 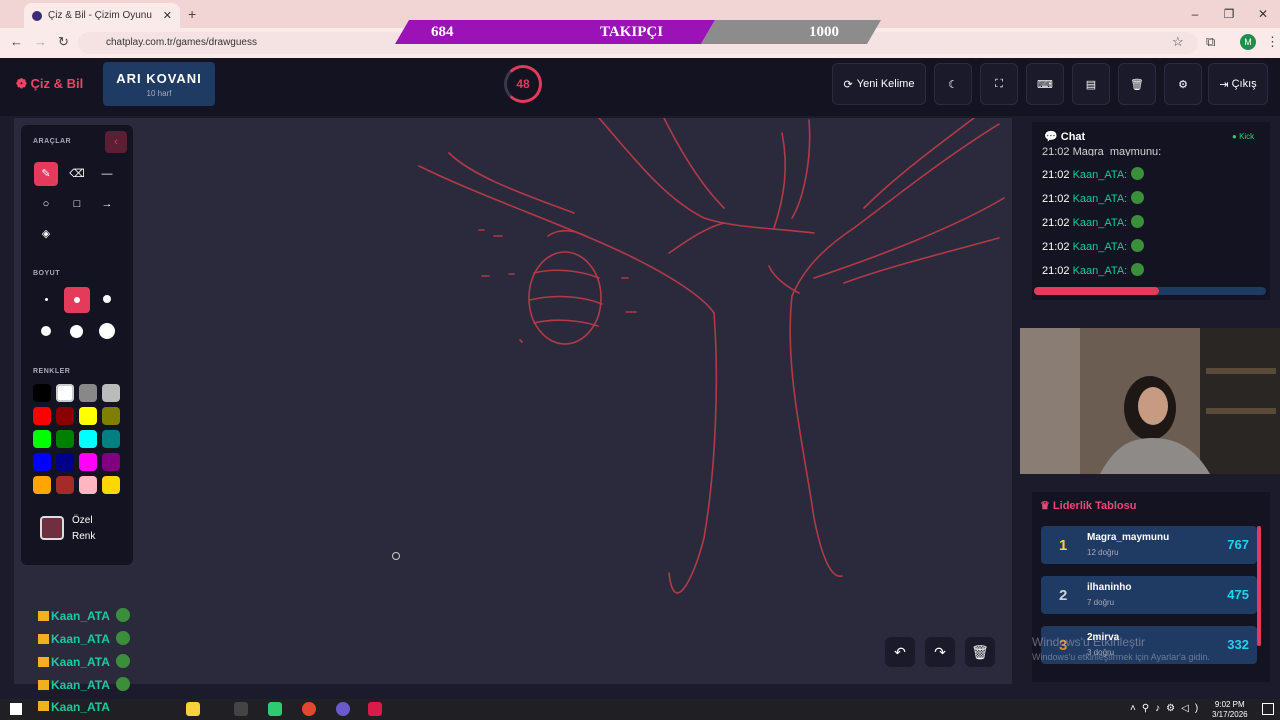 What do you see at coordinates (43, 616) in the screenshot?
I see `crown-icon` at bounding box center [43, 616].